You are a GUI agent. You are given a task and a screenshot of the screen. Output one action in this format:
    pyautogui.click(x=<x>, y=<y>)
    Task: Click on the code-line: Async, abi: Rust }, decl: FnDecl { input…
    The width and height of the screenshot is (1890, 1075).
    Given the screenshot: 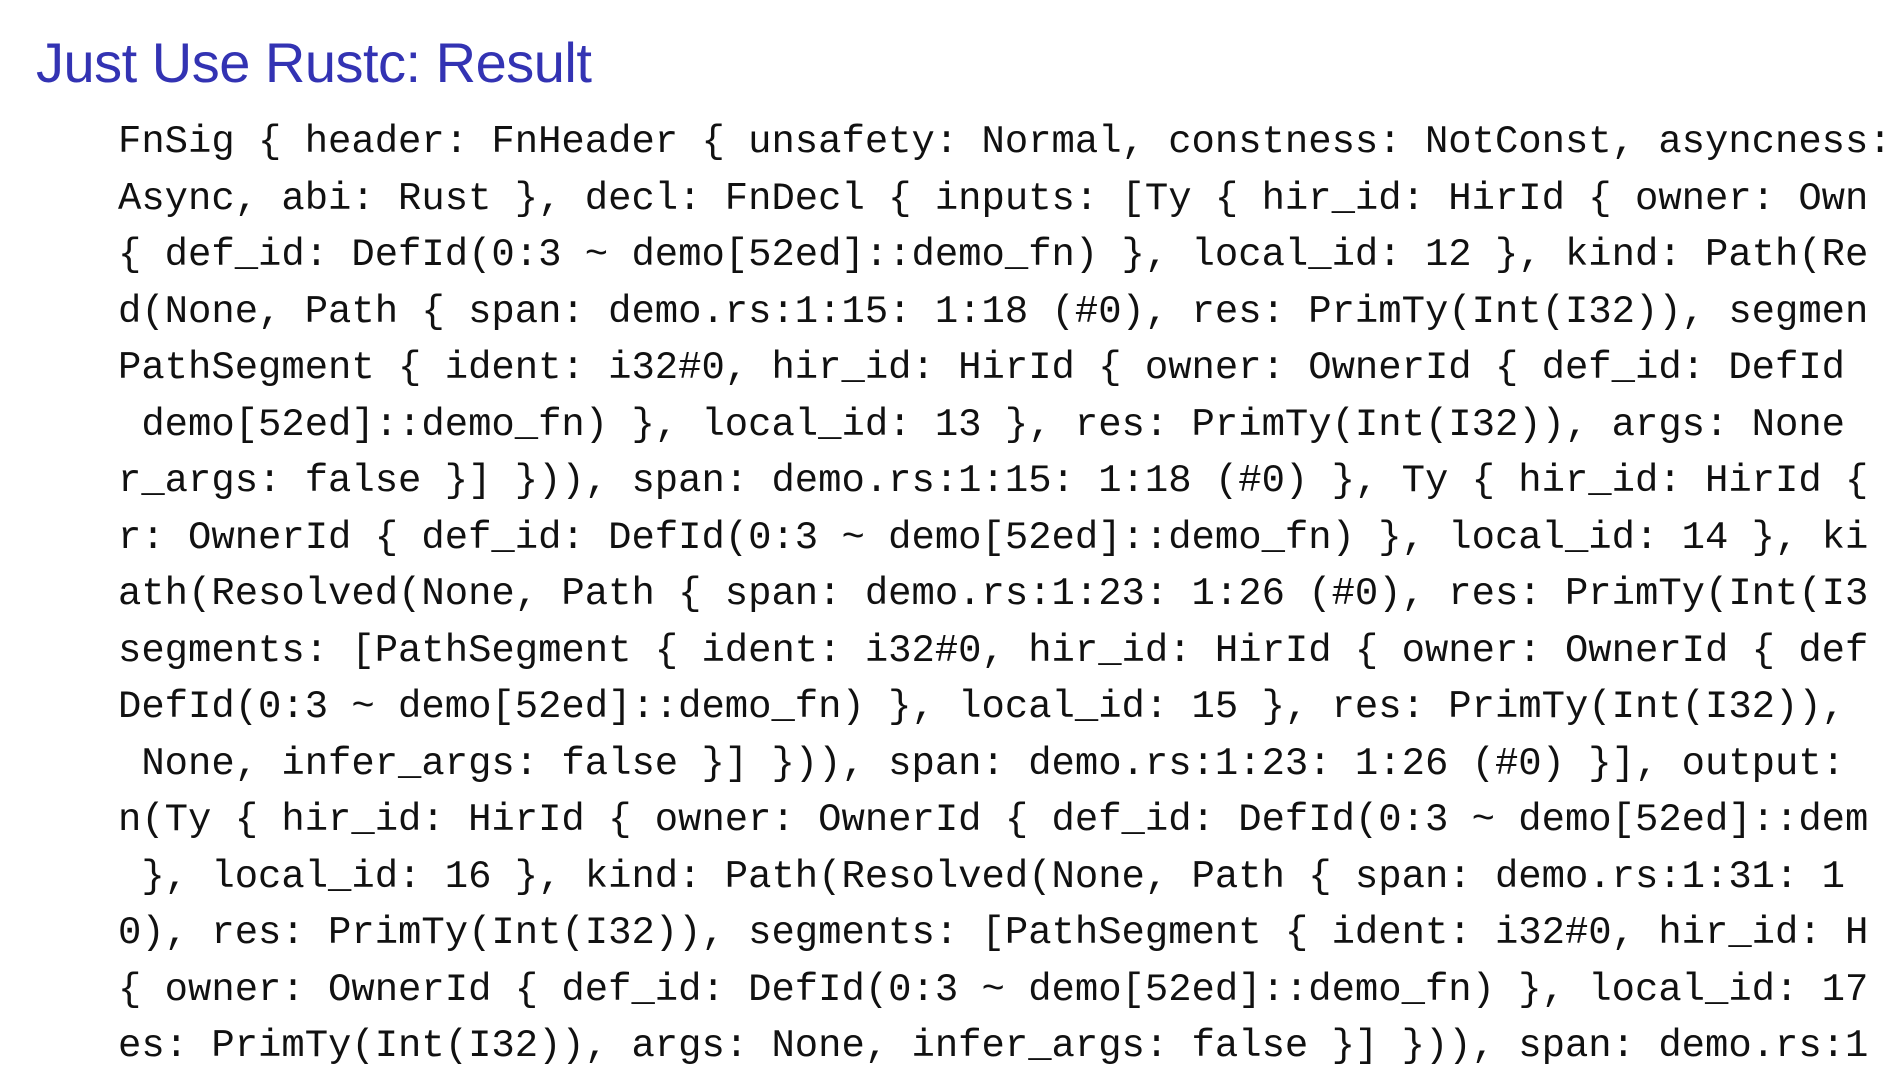 What is the action you would take?
    pyautogui.click(x=993, y=198)
    